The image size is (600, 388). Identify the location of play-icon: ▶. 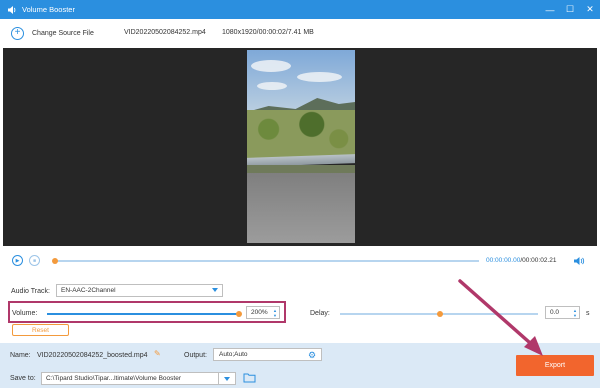
(17, 260).